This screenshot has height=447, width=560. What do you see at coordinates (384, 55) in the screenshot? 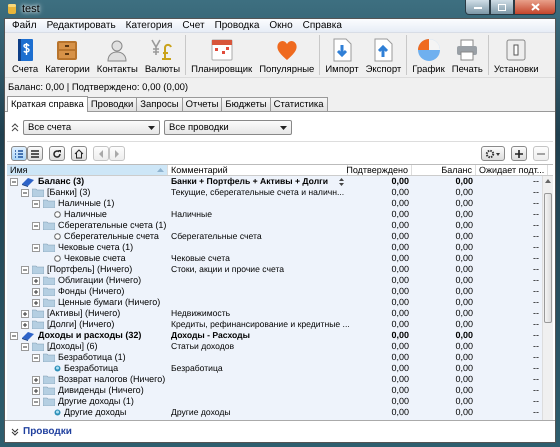
I see `toolbar-button: Экспорт` at bounding box center [384, 55].